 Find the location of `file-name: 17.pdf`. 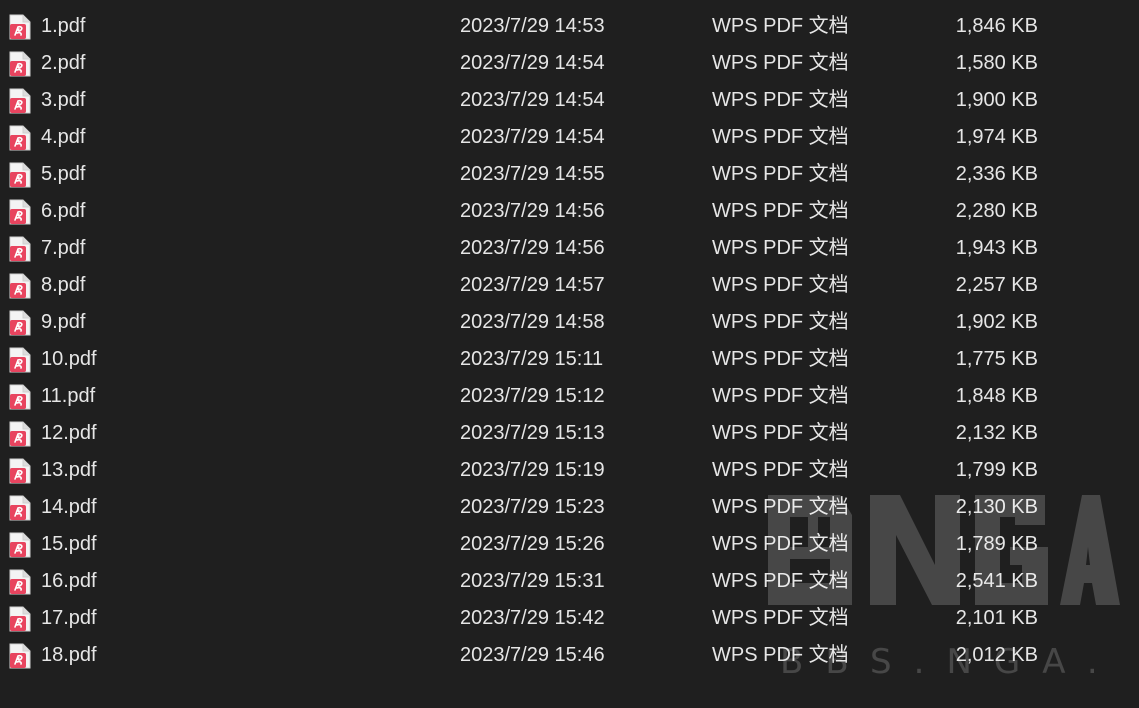

file-name: 17.pdf is located at coordinates (69, 618).